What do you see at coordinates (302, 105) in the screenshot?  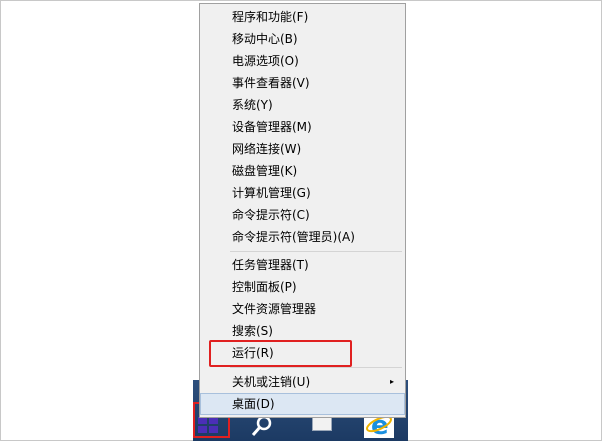 I see `menu-item-system: 系统(Y)` at bounding box center [302, 105].